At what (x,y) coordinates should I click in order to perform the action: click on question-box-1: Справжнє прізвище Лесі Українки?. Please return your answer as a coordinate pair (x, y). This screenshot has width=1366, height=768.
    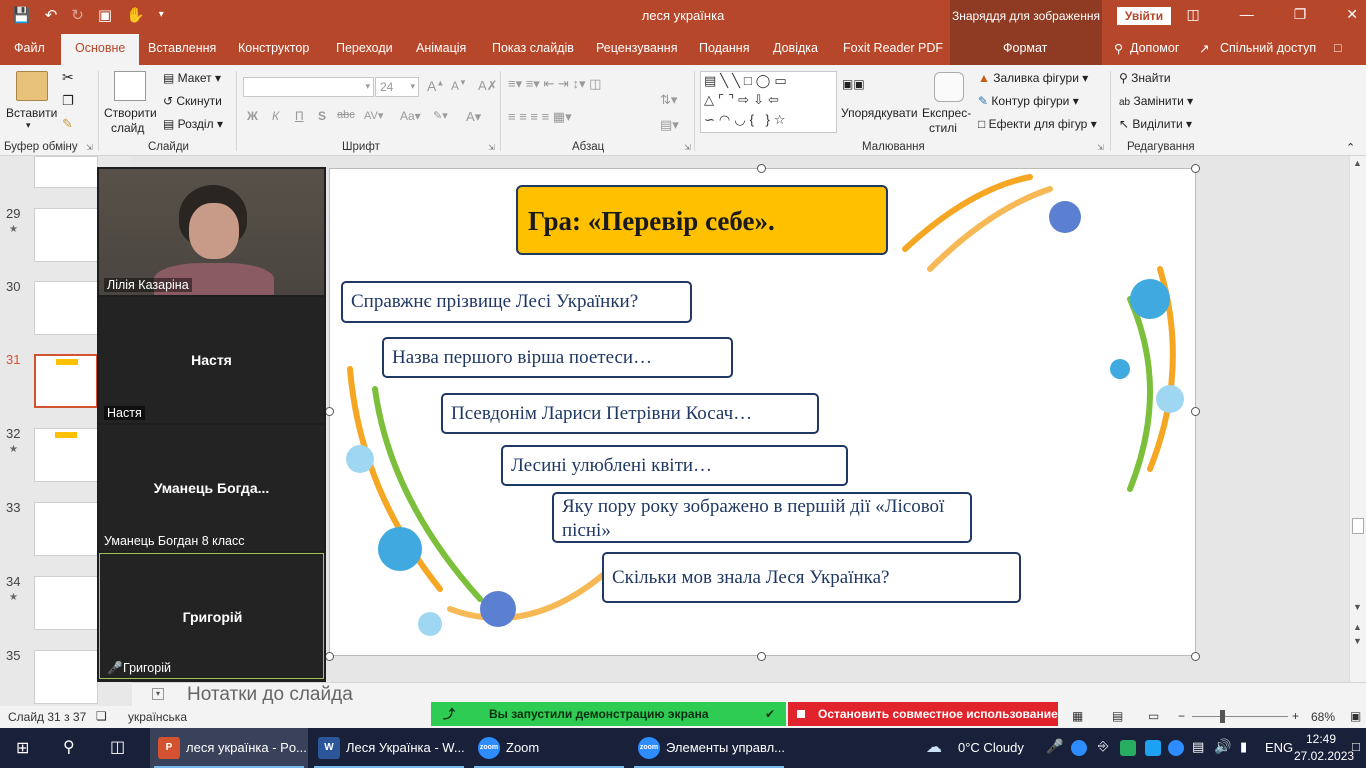
    Looking at the image, I should click on (516, 302).